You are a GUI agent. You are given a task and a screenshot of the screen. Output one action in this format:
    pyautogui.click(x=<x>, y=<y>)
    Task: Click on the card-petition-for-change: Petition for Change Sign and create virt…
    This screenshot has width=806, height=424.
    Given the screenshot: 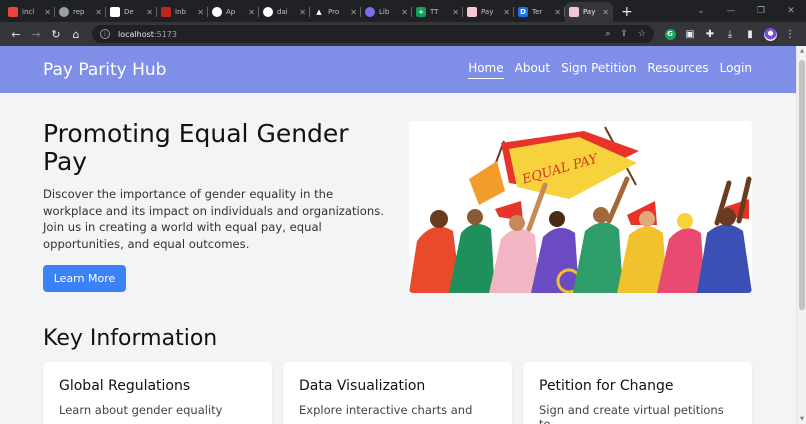 What is the action you would take?
    pyautogui.click(x=637, y=393)
    